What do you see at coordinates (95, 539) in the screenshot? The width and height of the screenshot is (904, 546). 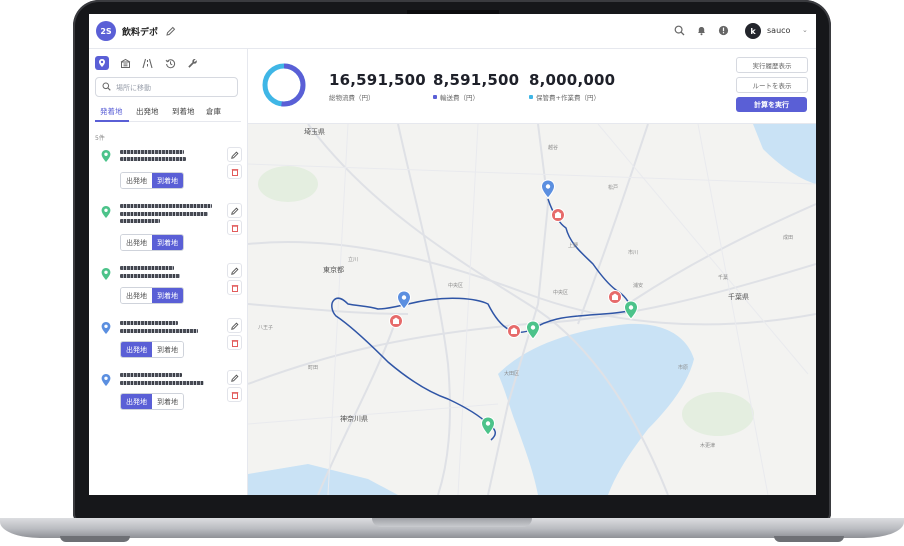 I see `laptop-foot` at bounding box center [95, 539].